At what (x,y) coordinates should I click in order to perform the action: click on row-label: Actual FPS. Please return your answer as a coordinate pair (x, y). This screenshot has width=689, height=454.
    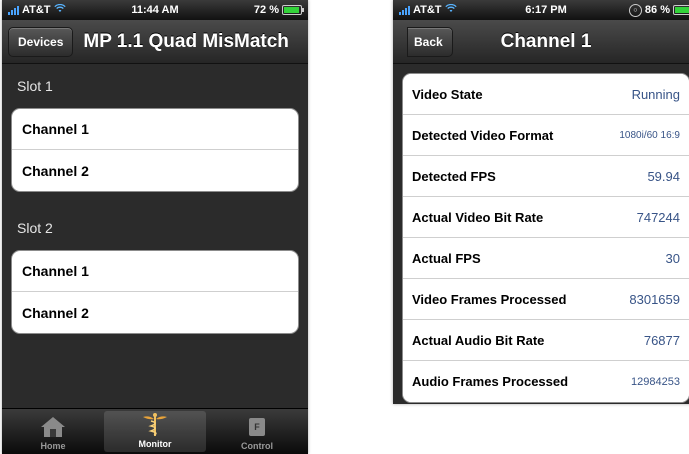
    Looking at the image, I should click on (446, 258).